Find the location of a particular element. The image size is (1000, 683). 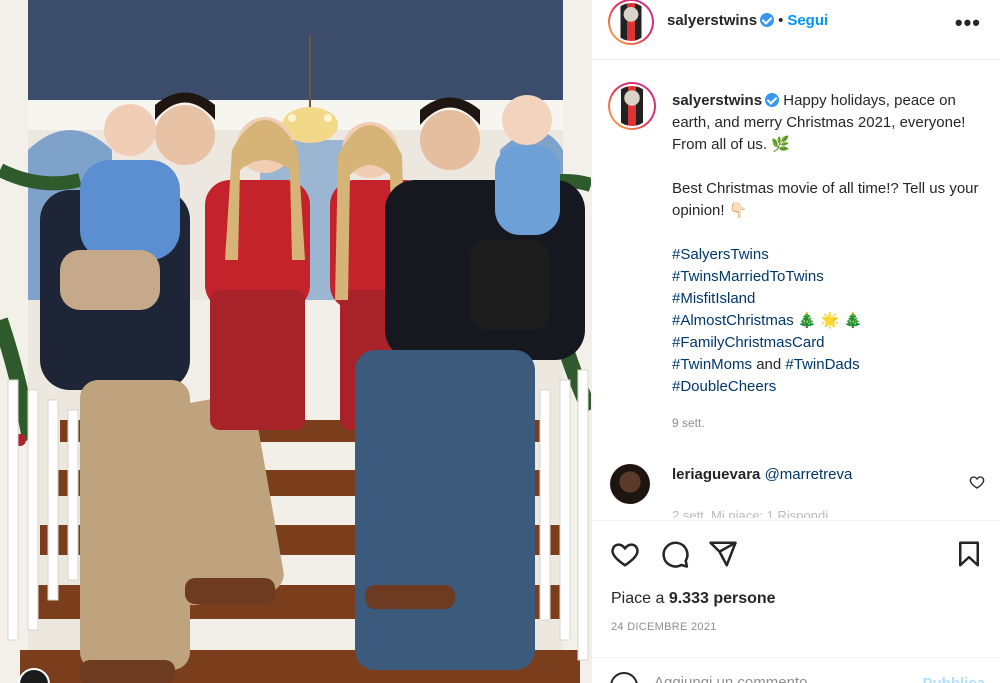

hashtag-link: #MisfitIsland is located at coordinates (829, 299).